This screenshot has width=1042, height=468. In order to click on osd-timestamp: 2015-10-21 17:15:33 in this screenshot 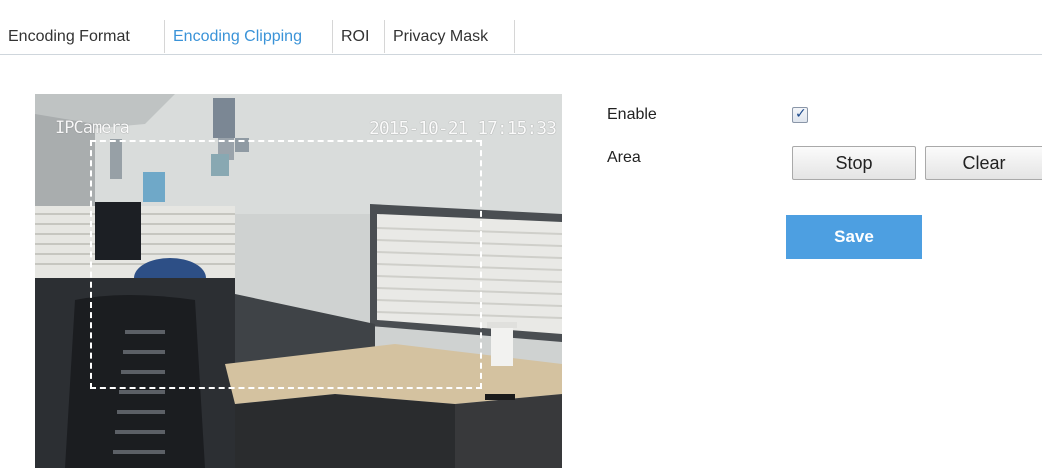, I will do `click(463, 128)`.